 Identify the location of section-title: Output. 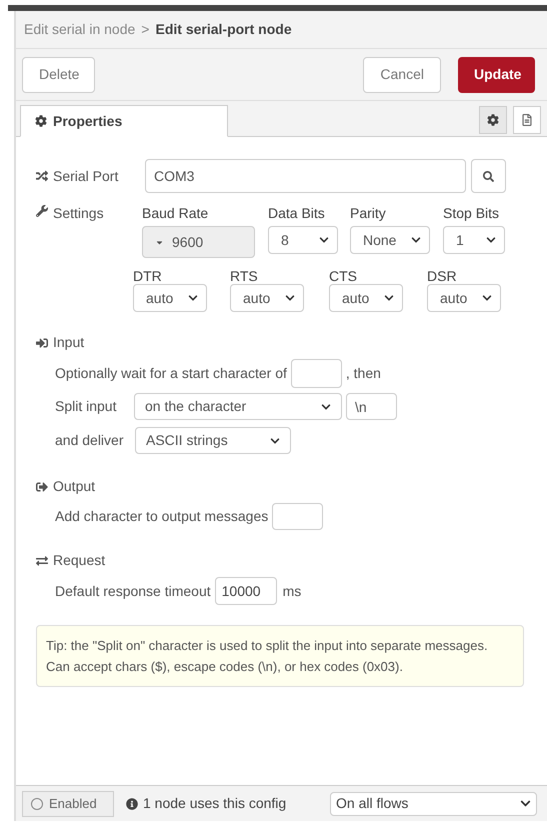
(283, 486).